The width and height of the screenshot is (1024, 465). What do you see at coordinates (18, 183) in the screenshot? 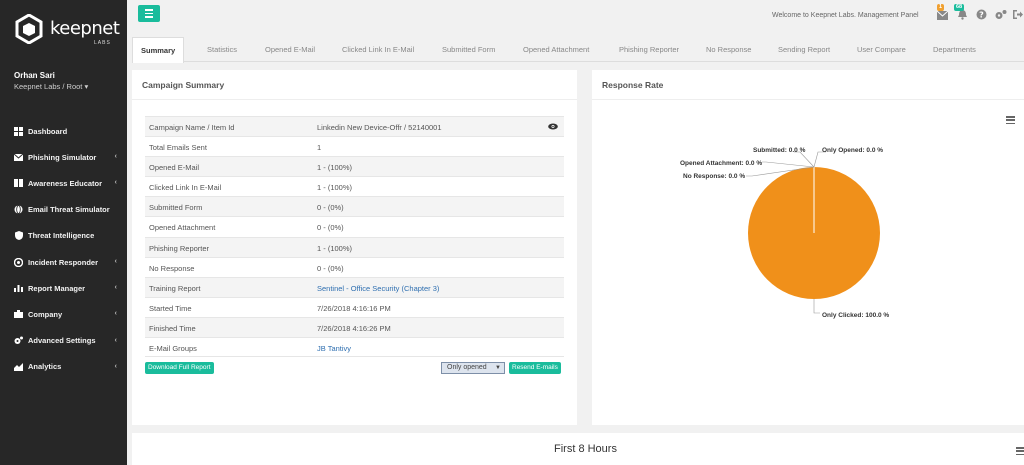
I see `book-icon` at bounding box center [18, 183].